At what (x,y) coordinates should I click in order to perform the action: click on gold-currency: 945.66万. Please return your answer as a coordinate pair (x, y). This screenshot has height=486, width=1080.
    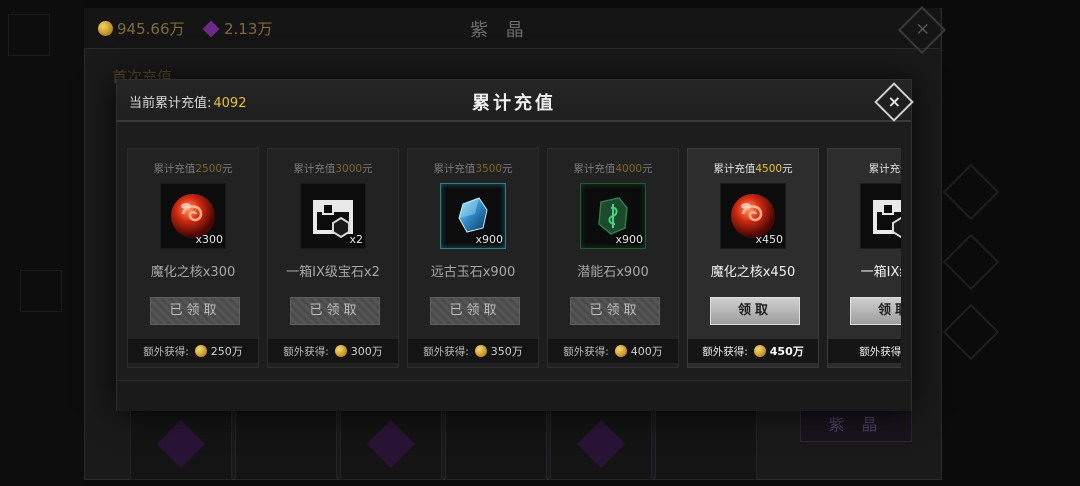
    Looking at the image, I should click on (141, 28).